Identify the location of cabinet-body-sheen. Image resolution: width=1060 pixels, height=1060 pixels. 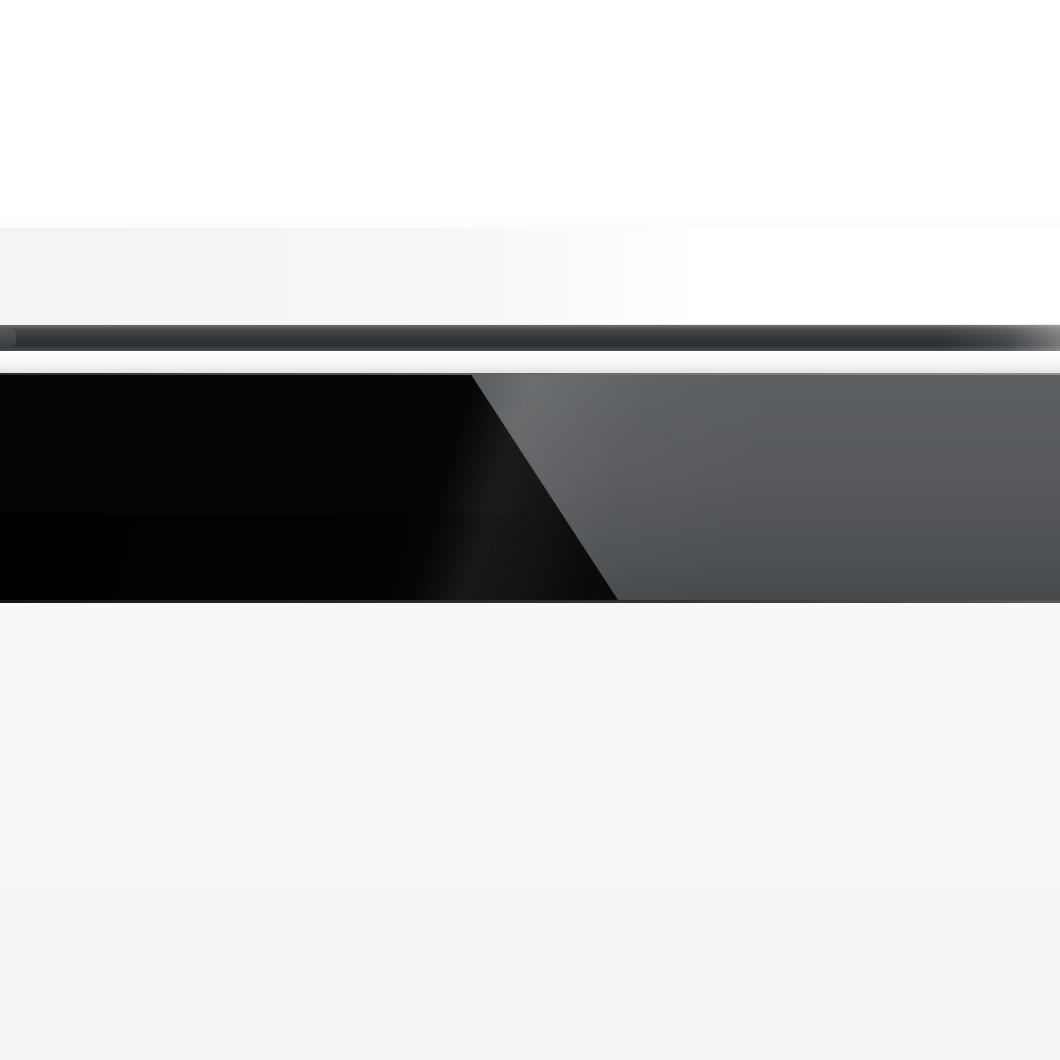
(530, 276).